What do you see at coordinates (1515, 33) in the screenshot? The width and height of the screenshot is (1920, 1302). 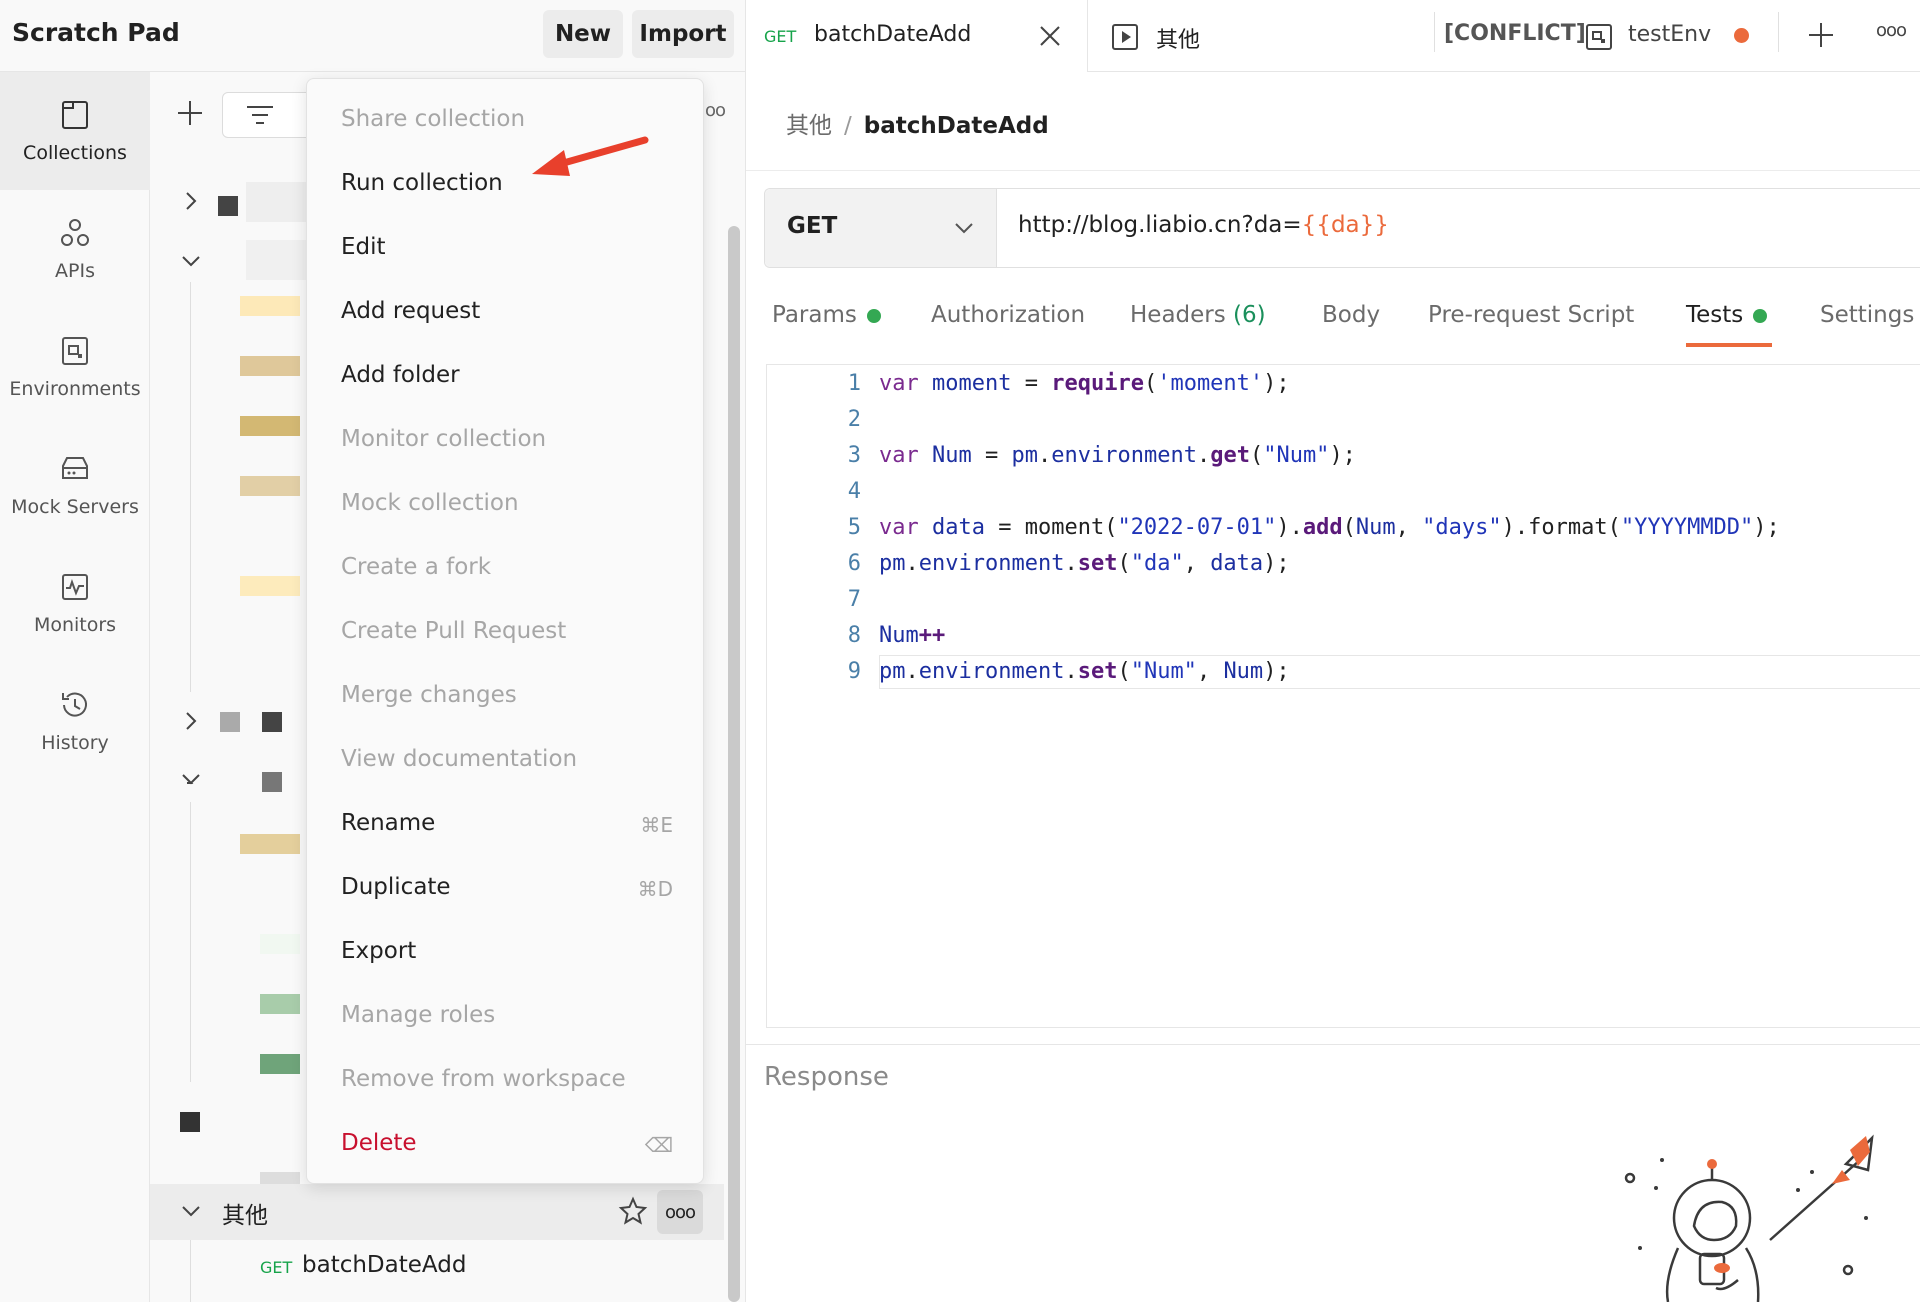 I see `conflict-label: [CONFLICT]` at bounding box center [1515, 33].